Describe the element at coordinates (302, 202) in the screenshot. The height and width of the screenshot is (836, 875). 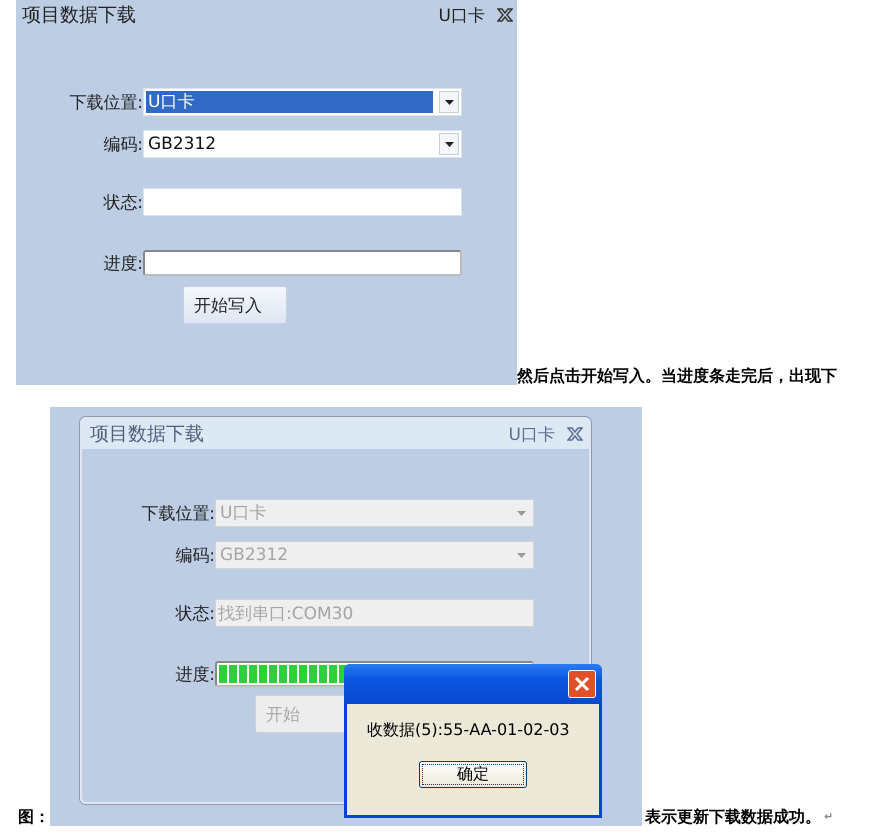
I see `status-field` at that location.